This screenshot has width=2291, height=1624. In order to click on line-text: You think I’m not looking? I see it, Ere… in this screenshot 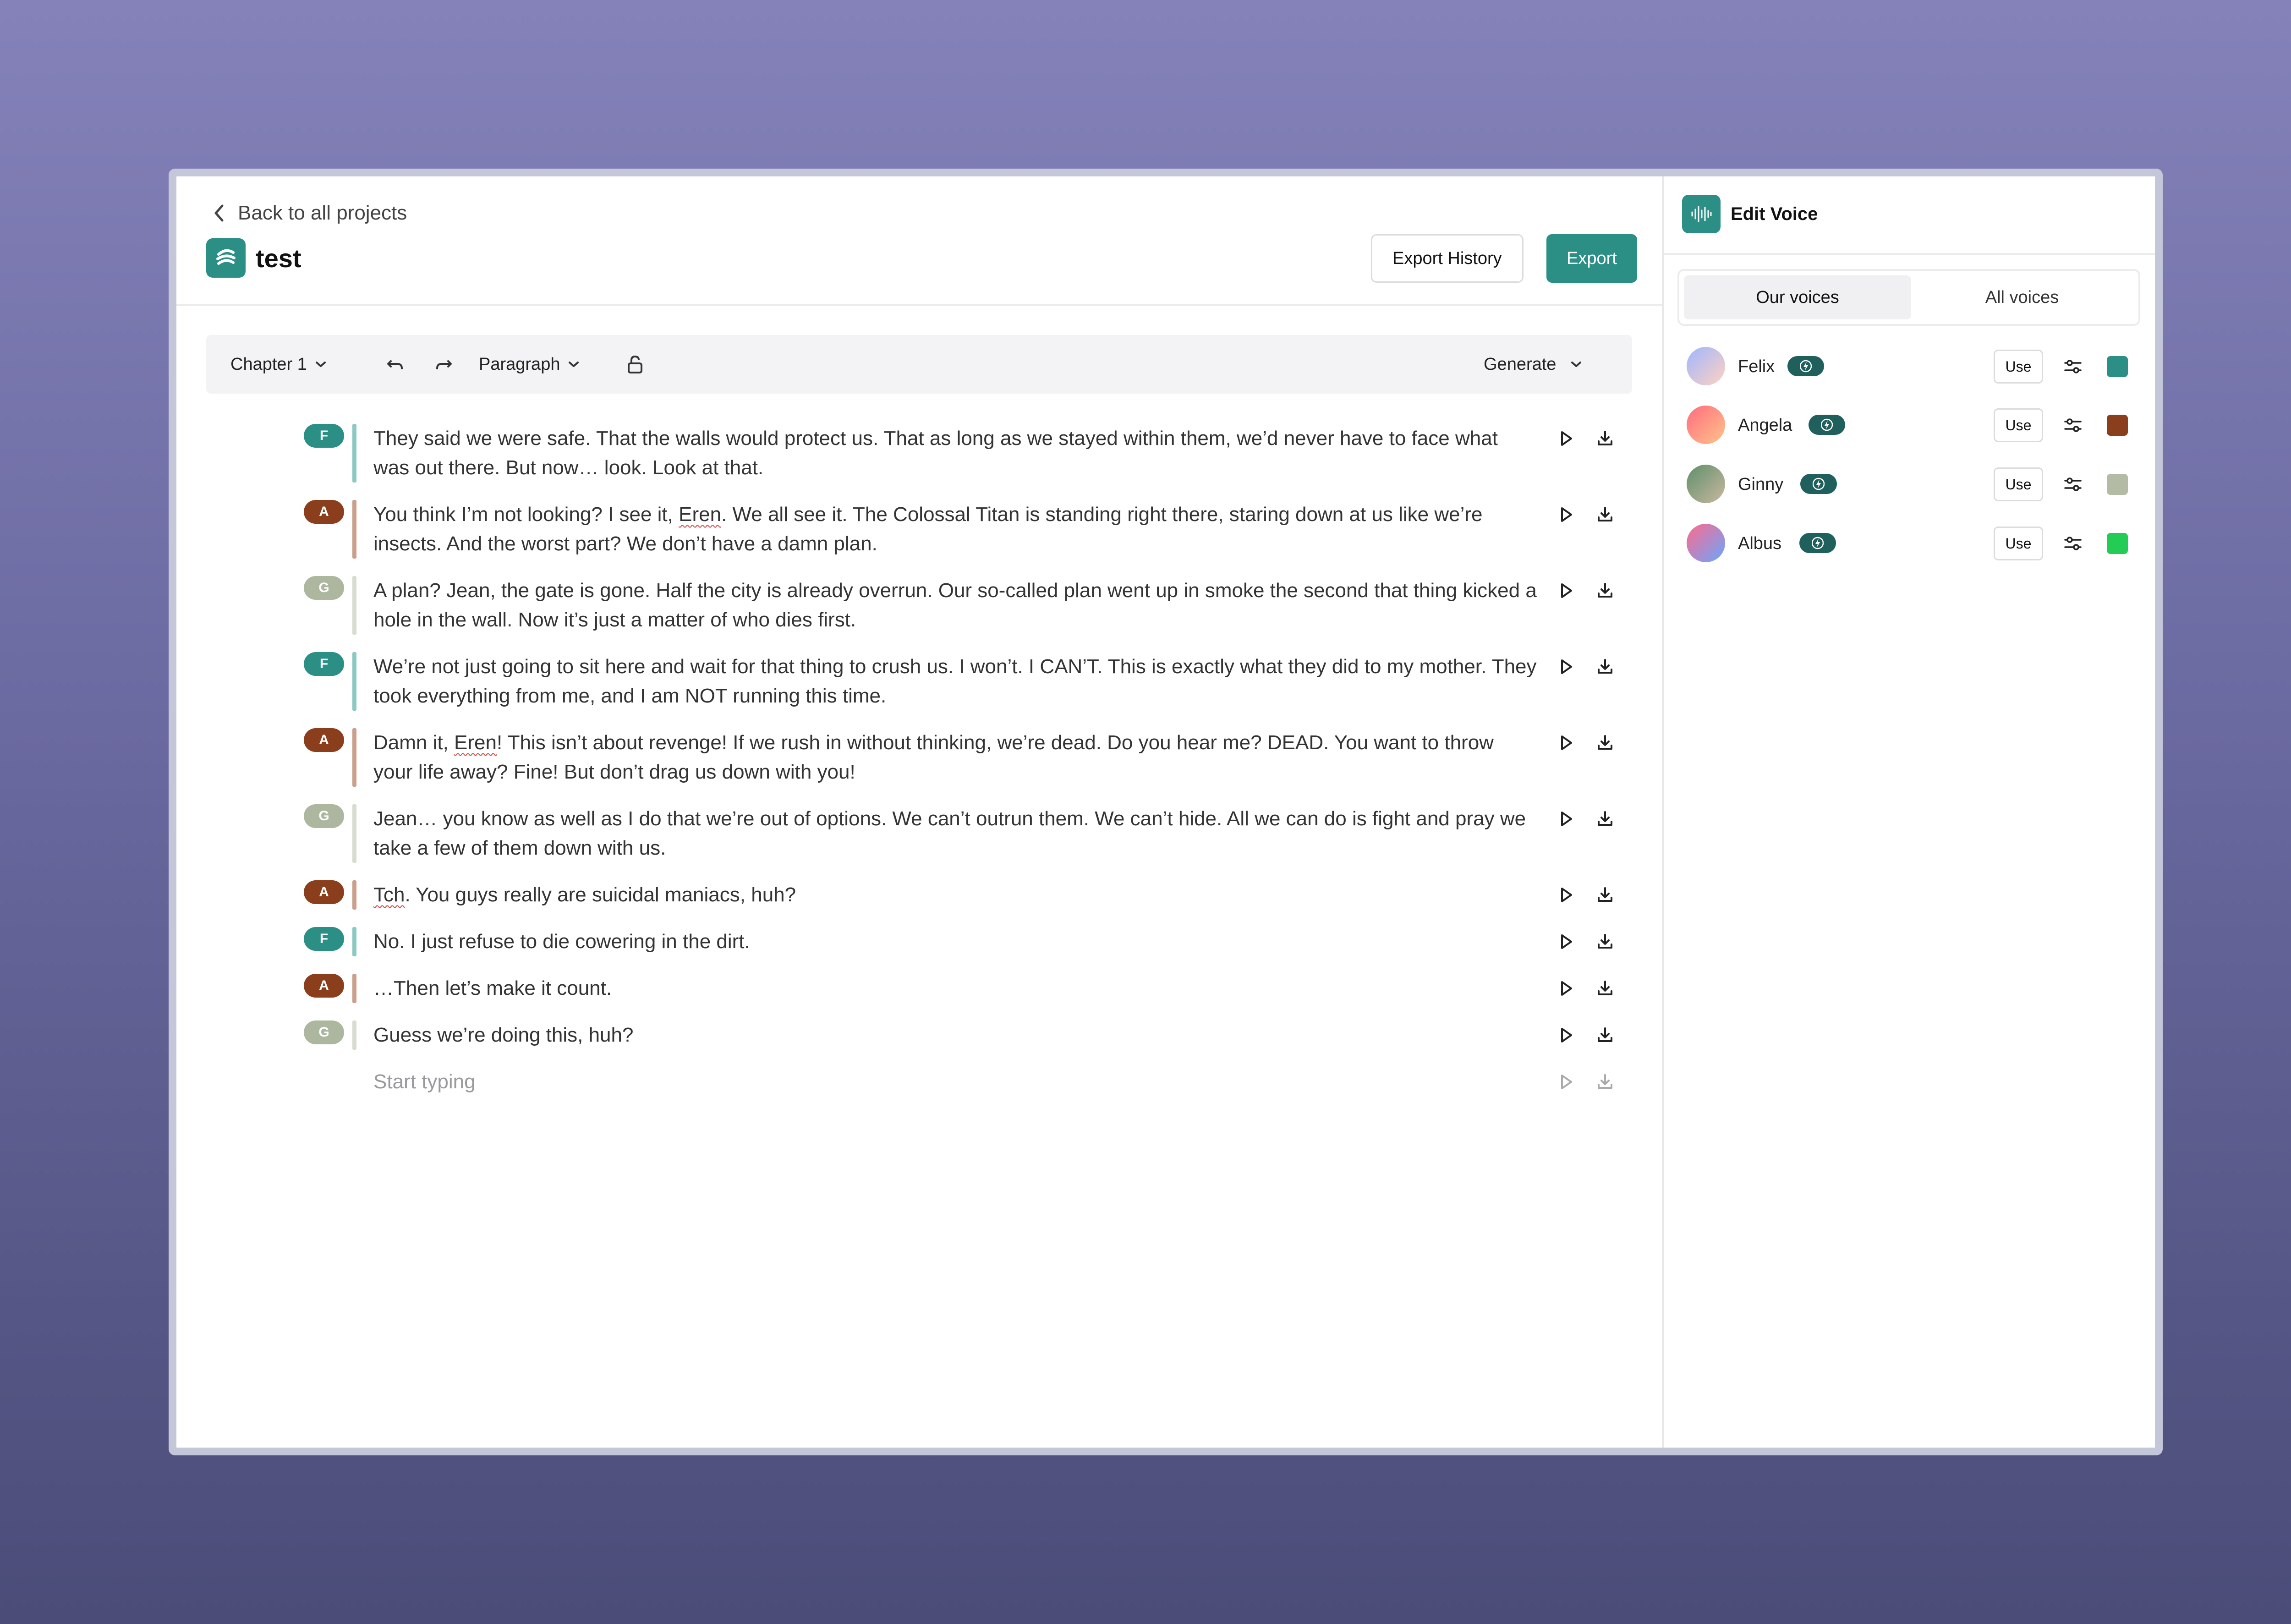, I will do `click(955, 529)`.